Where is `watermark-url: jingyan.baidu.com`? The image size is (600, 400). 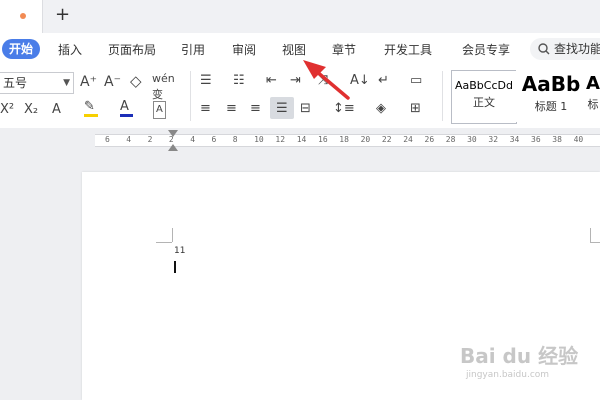
watermark-url: jingyan.baidu.com is located at coordinates (508, 375).